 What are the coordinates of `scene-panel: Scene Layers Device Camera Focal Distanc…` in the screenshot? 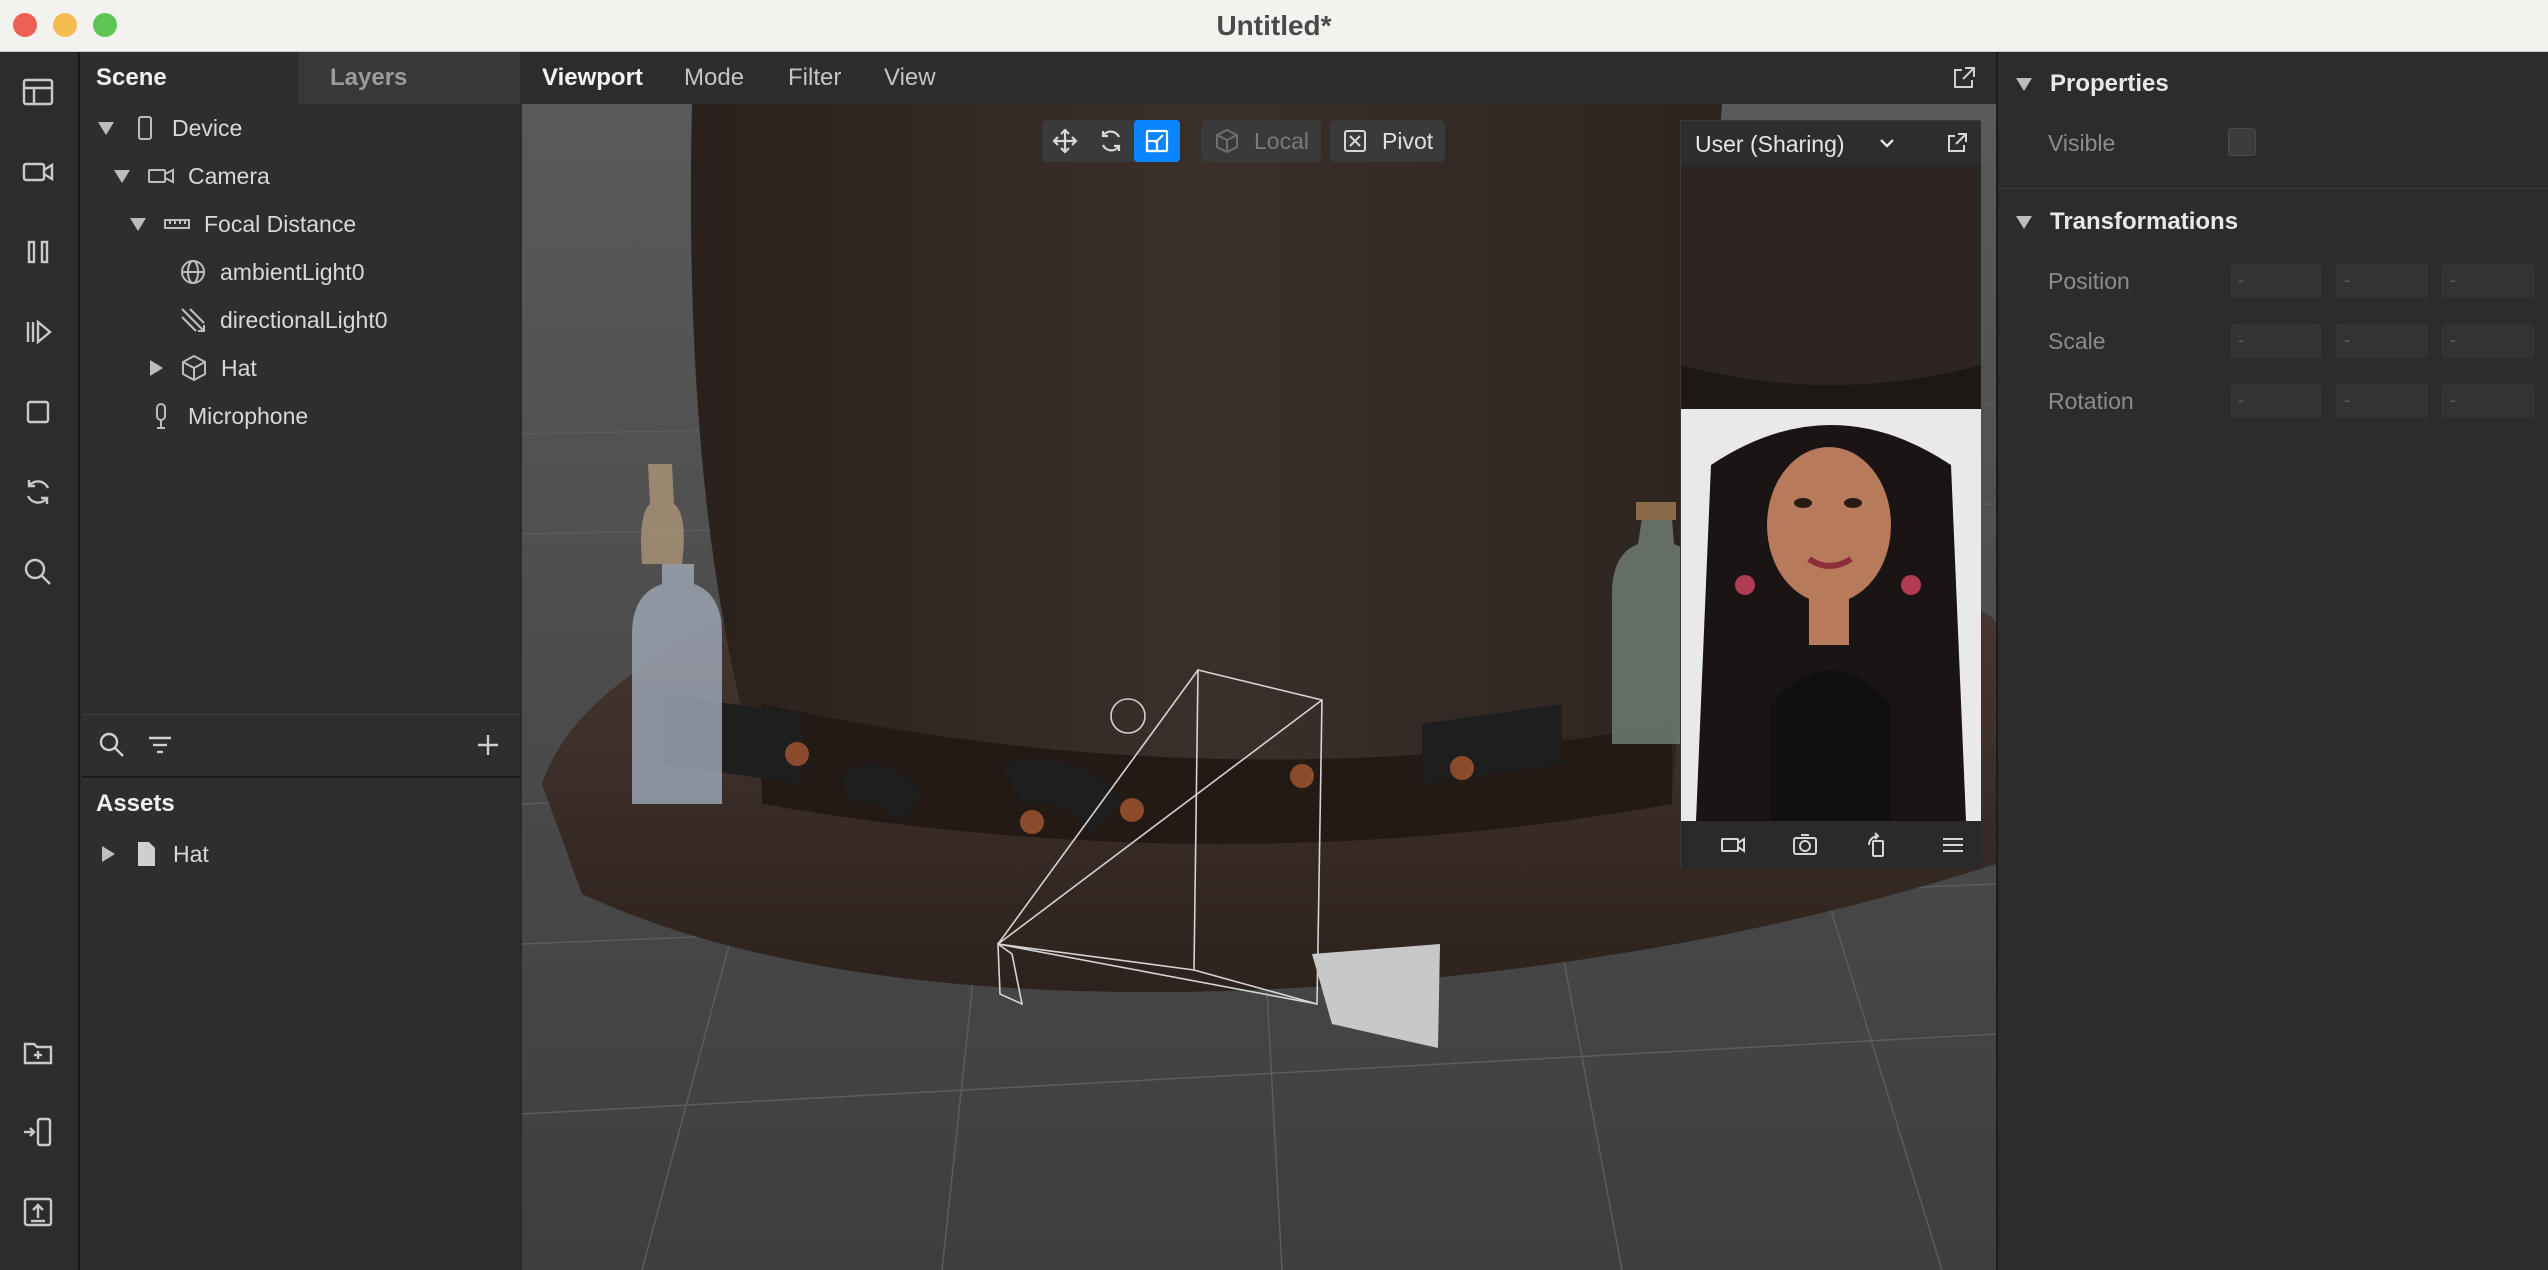 It's located at (301, 413).